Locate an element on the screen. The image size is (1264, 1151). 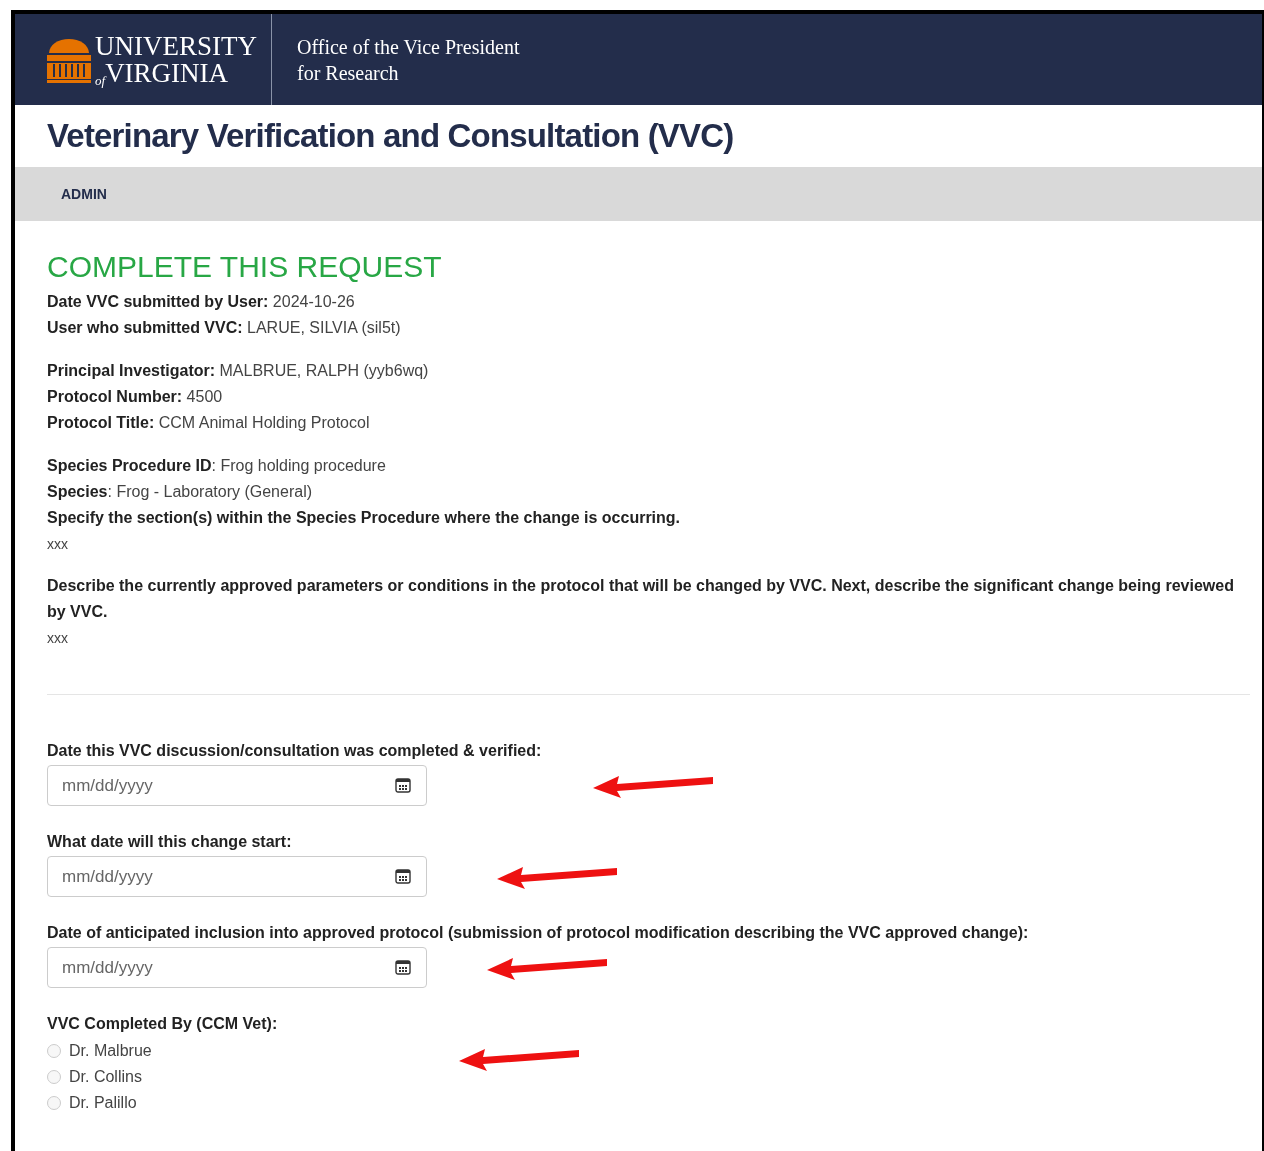
radio-label: Dr. Malbrue is located at coordinates (110, 1051).